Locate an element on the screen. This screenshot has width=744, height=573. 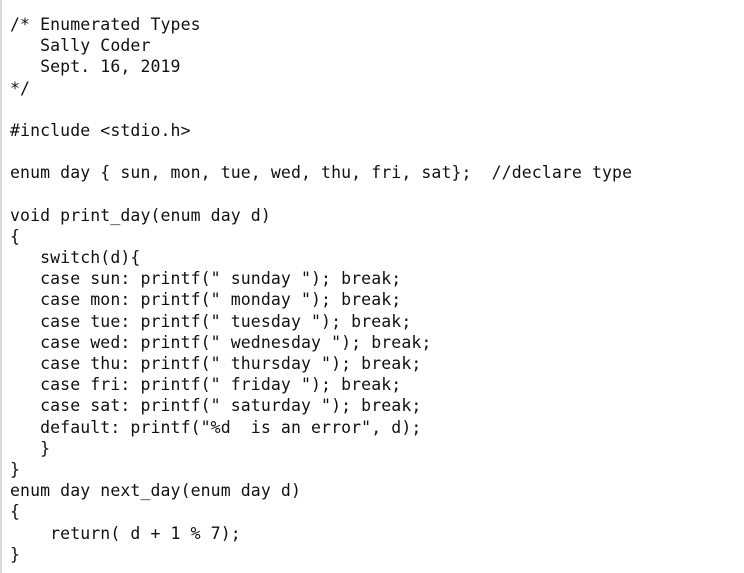
code-line: */ is located at coordinates (20, 88).